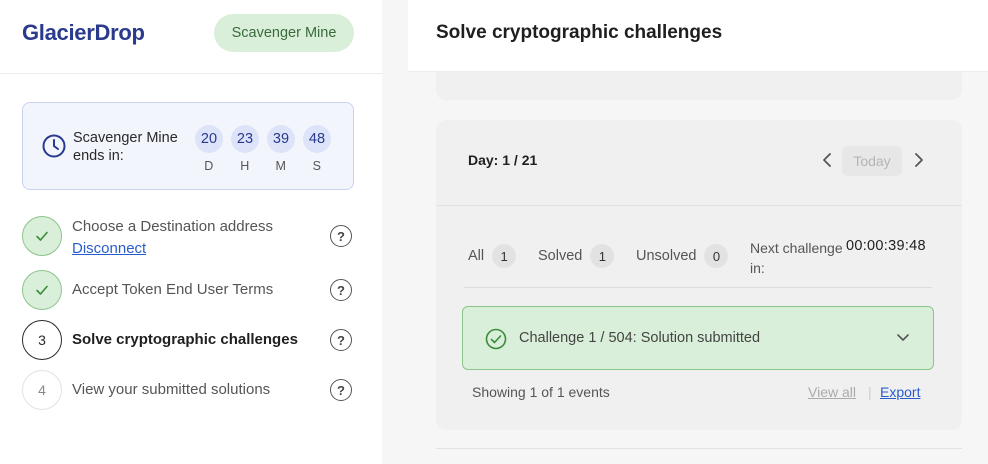 The width and height of the screenshot is (988, 464). I want to click on chevron-down-icon, so click(903, 337).